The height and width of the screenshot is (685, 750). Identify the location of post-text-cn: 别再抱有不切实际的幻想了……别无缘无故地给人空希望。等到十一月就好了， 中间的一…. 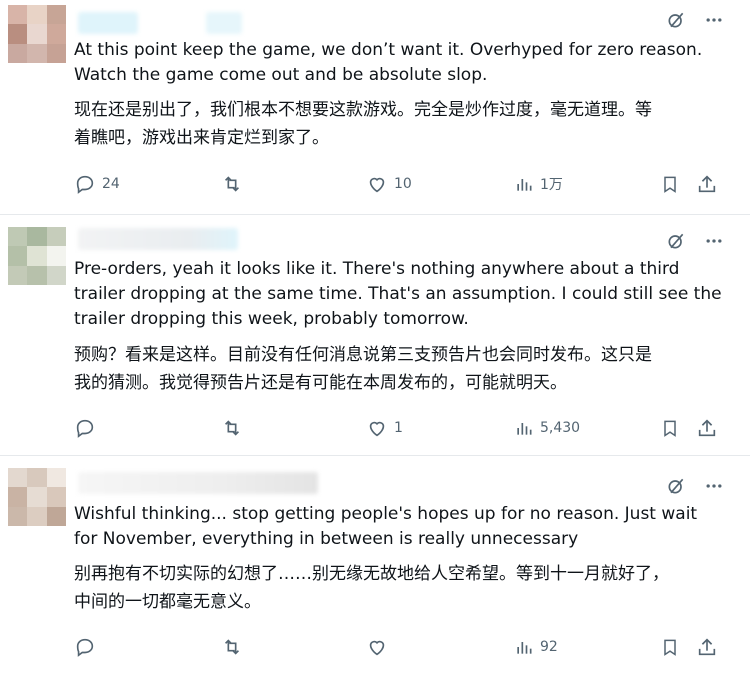
(371, 588).